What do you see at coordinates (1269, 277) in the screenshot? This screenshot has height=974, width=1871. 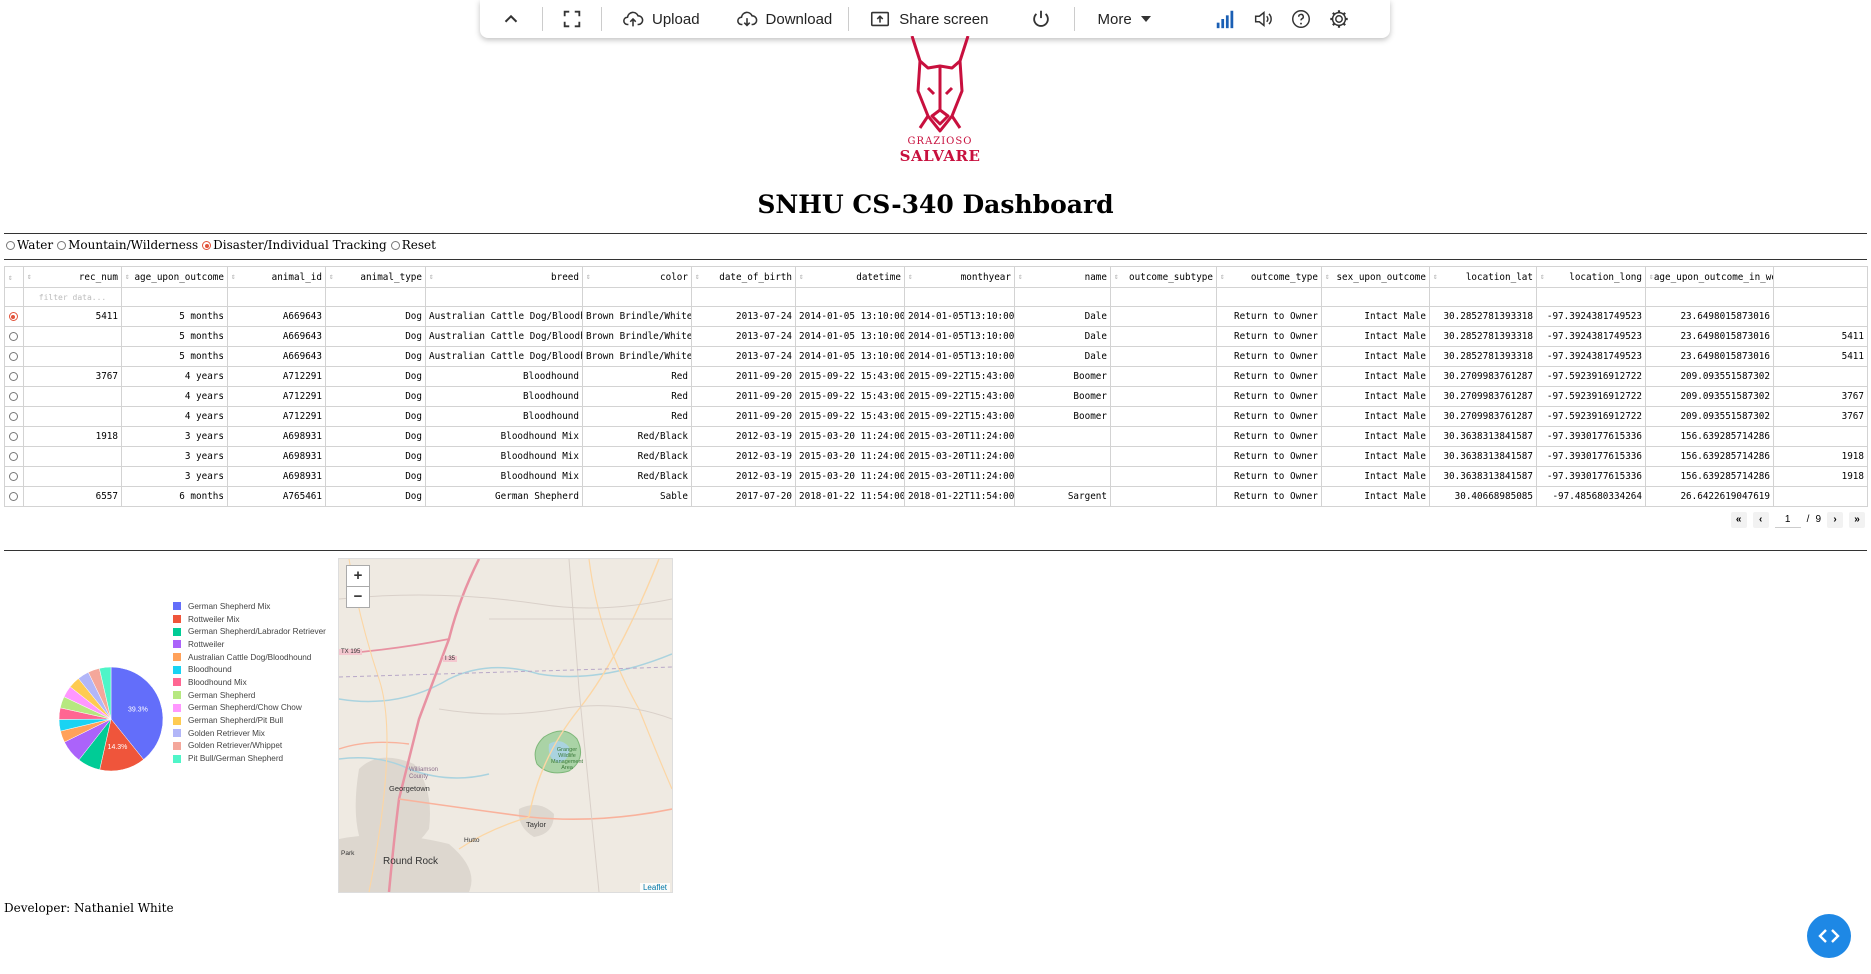 I see `column-header: ⇕ outcome_type` at bounding box center [1269, 277].